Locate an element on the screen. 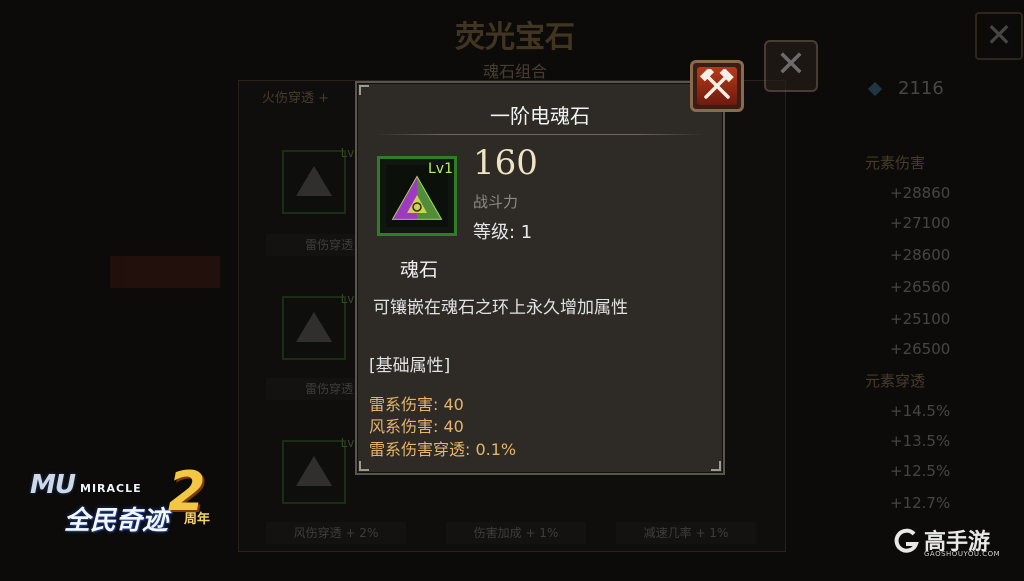 The height and width of the screenshot is (581, 1024). soul-stone-gem-icon is located at coordinates (417, 197).